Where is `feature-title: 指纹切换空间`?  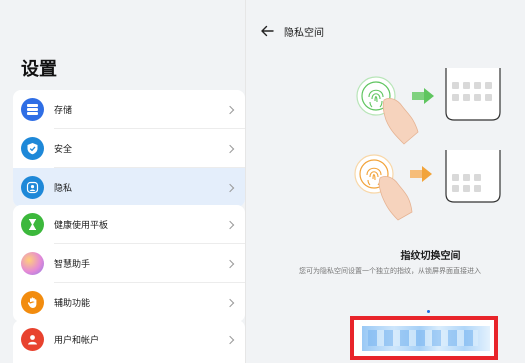 feature-title: 指纹切换空间 is located at coordinates (430, 256).